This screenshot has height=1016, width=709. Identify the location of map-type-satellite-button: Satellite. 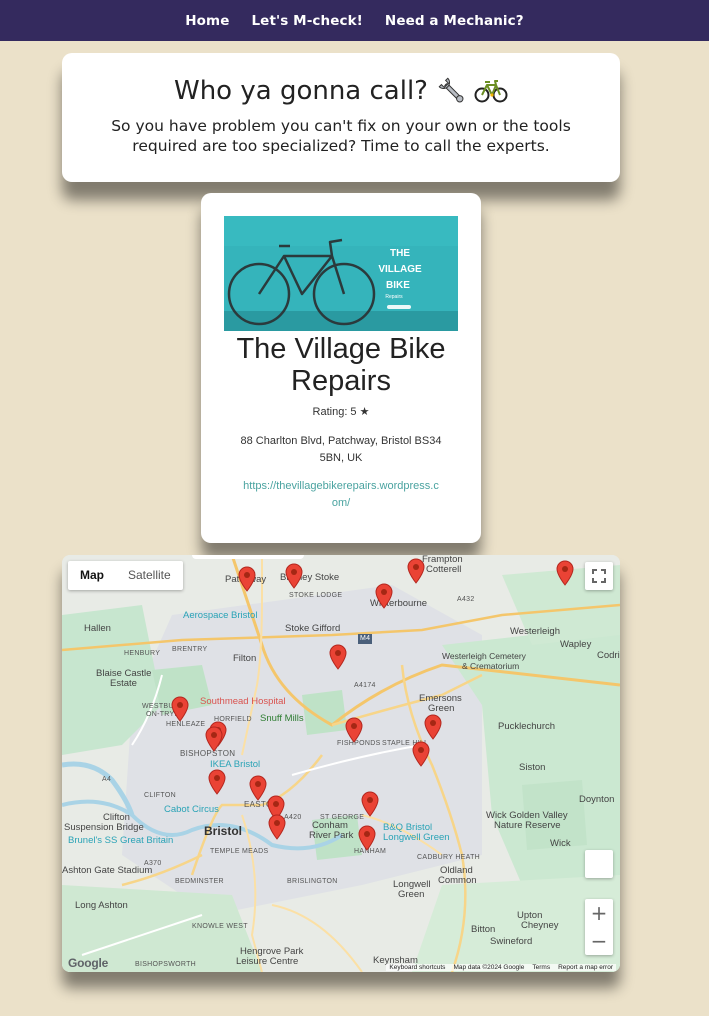
(149, 575).